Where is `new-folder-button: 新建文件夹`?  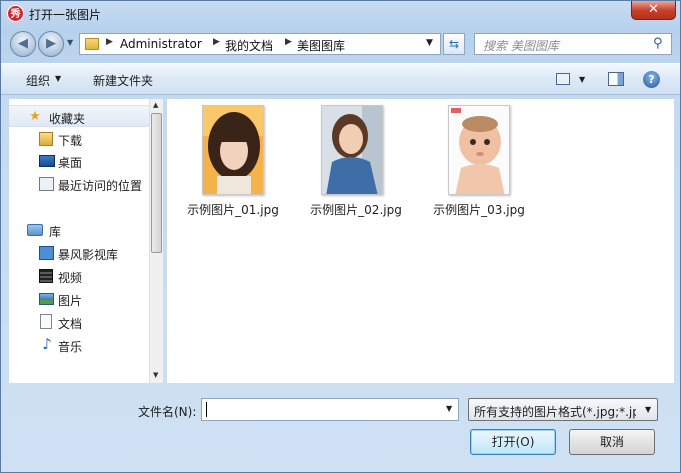
new-folder-button: 新建文件夹 is located at coordinates (123, 80).